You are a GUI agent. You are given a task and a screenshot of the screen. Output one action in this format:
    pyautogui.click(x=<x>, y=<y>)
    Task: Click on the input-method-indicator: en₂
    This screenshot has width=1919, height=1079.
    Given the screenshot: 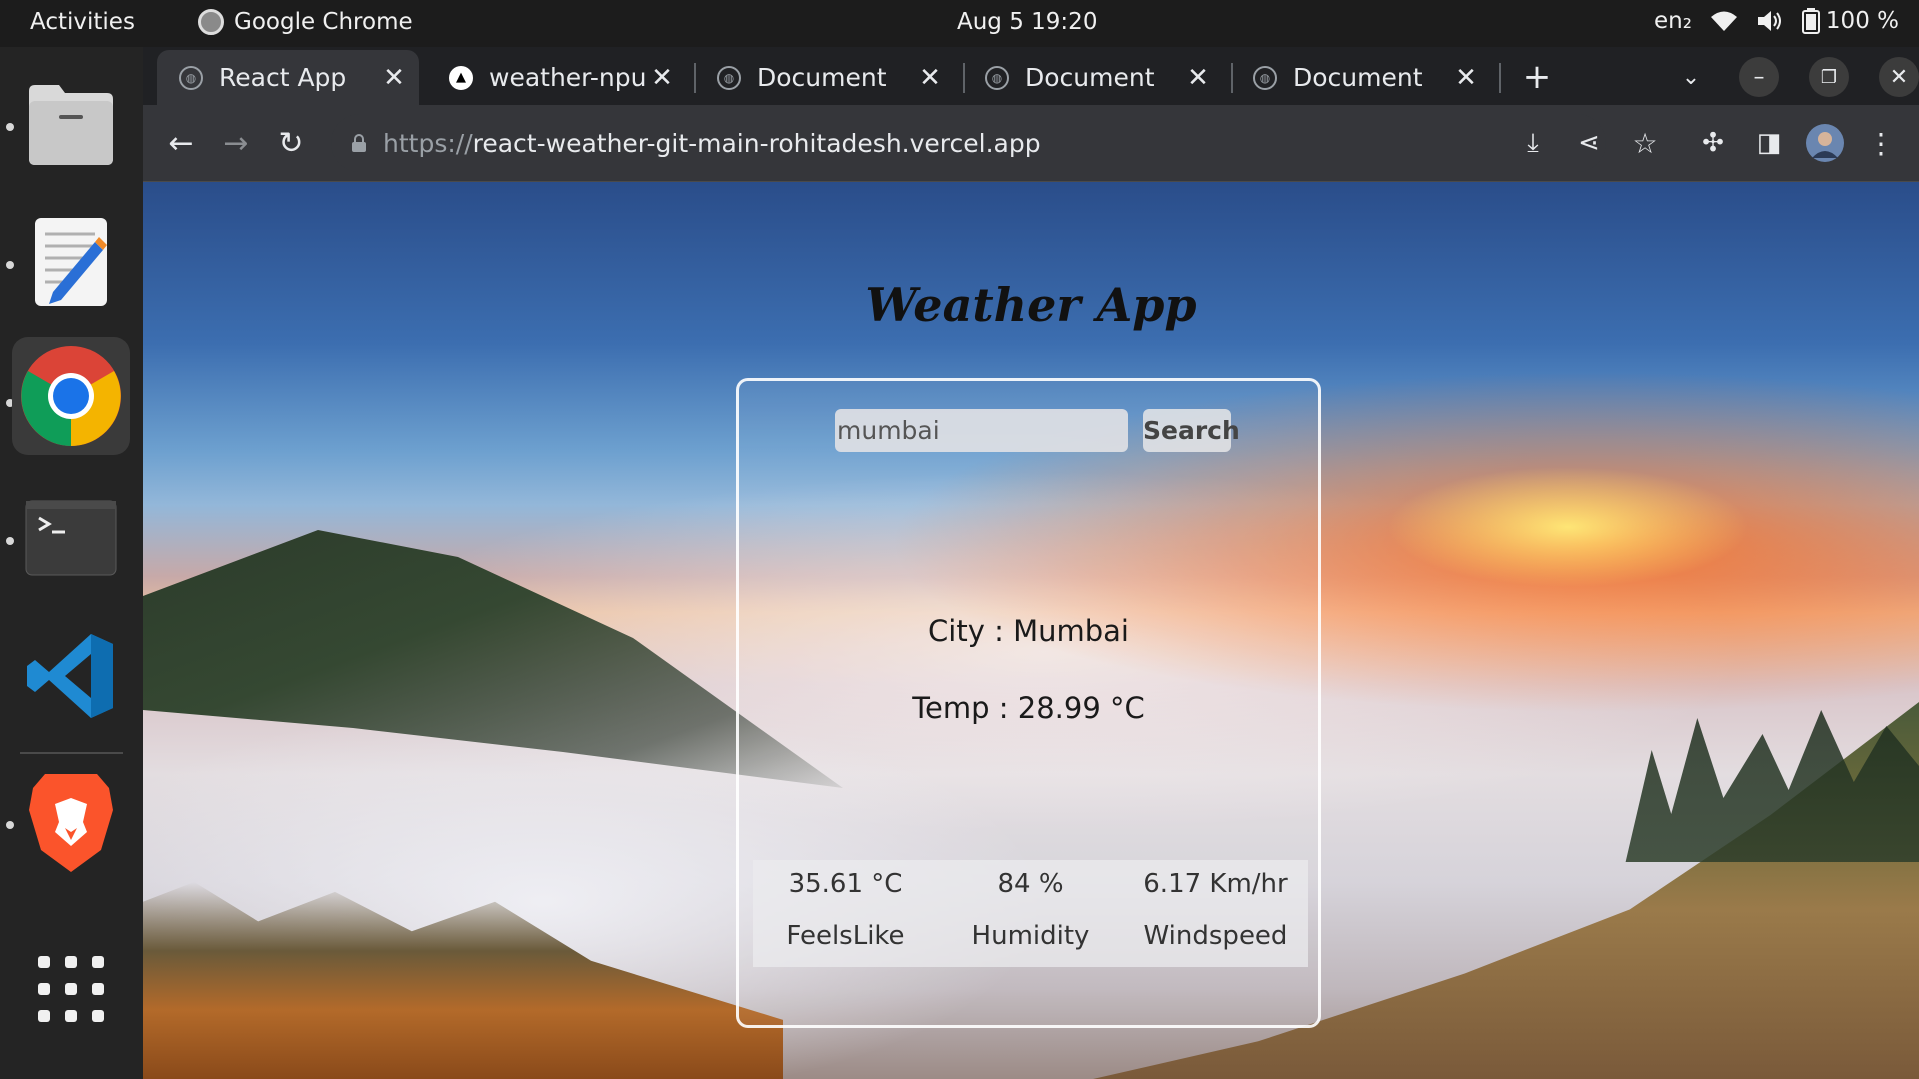 What is the action you would take?
    pyautogui.click(x=1673, y=21)
    